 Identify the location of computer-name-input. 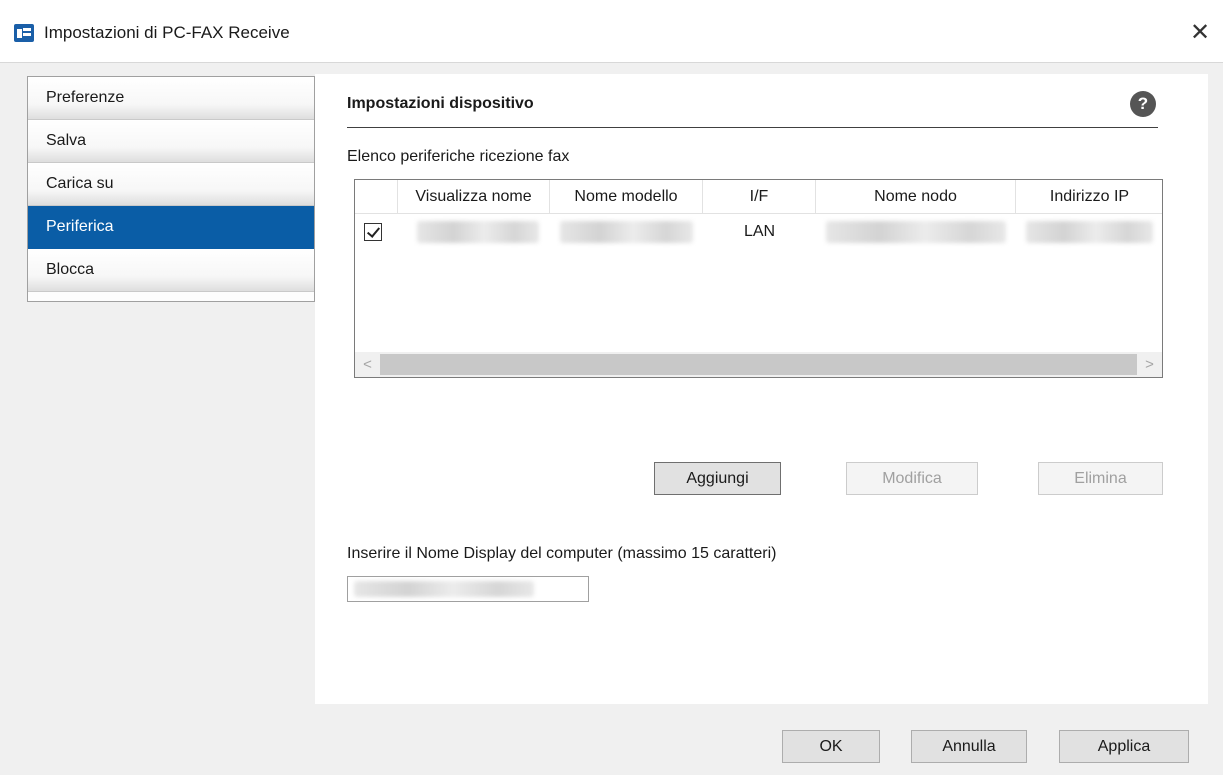
(468, 589).